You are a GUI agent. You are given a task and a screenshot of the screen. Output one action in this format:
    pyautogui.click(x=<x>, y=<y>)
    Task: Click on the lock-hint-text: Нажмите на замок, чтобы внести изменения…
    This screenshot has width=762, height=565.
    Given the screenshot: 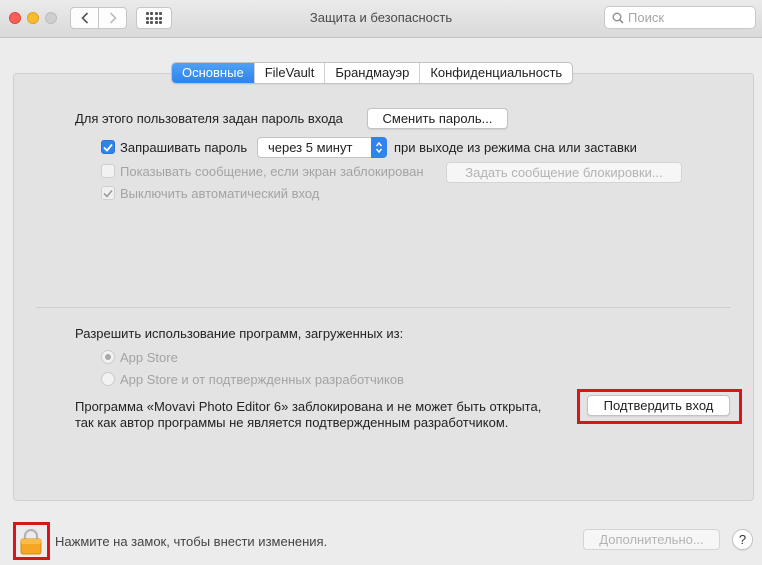 What is the action you would take?
    pyautogui.click(x=191, y=541)
    